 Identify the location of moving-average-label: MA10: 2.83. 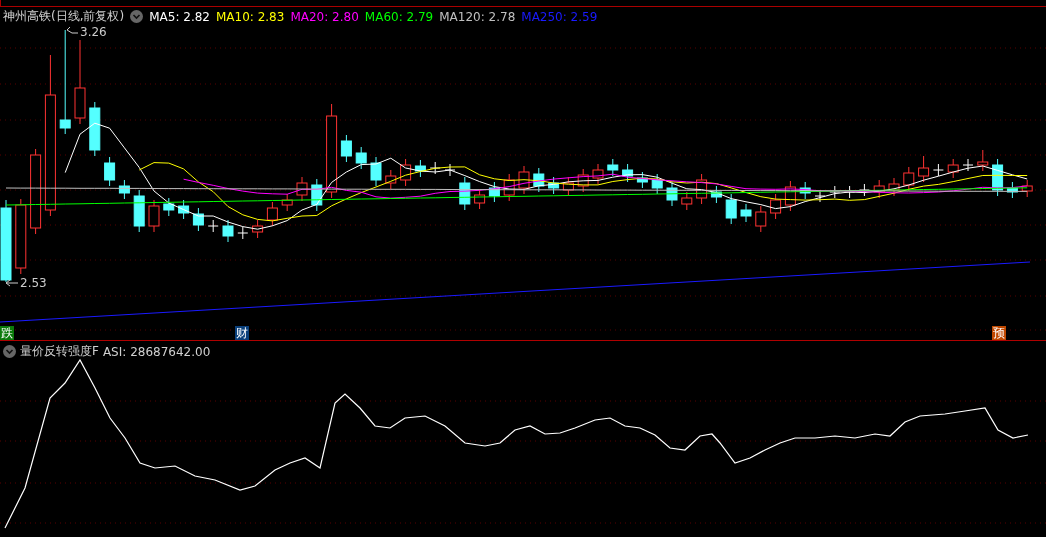
(250, 16).